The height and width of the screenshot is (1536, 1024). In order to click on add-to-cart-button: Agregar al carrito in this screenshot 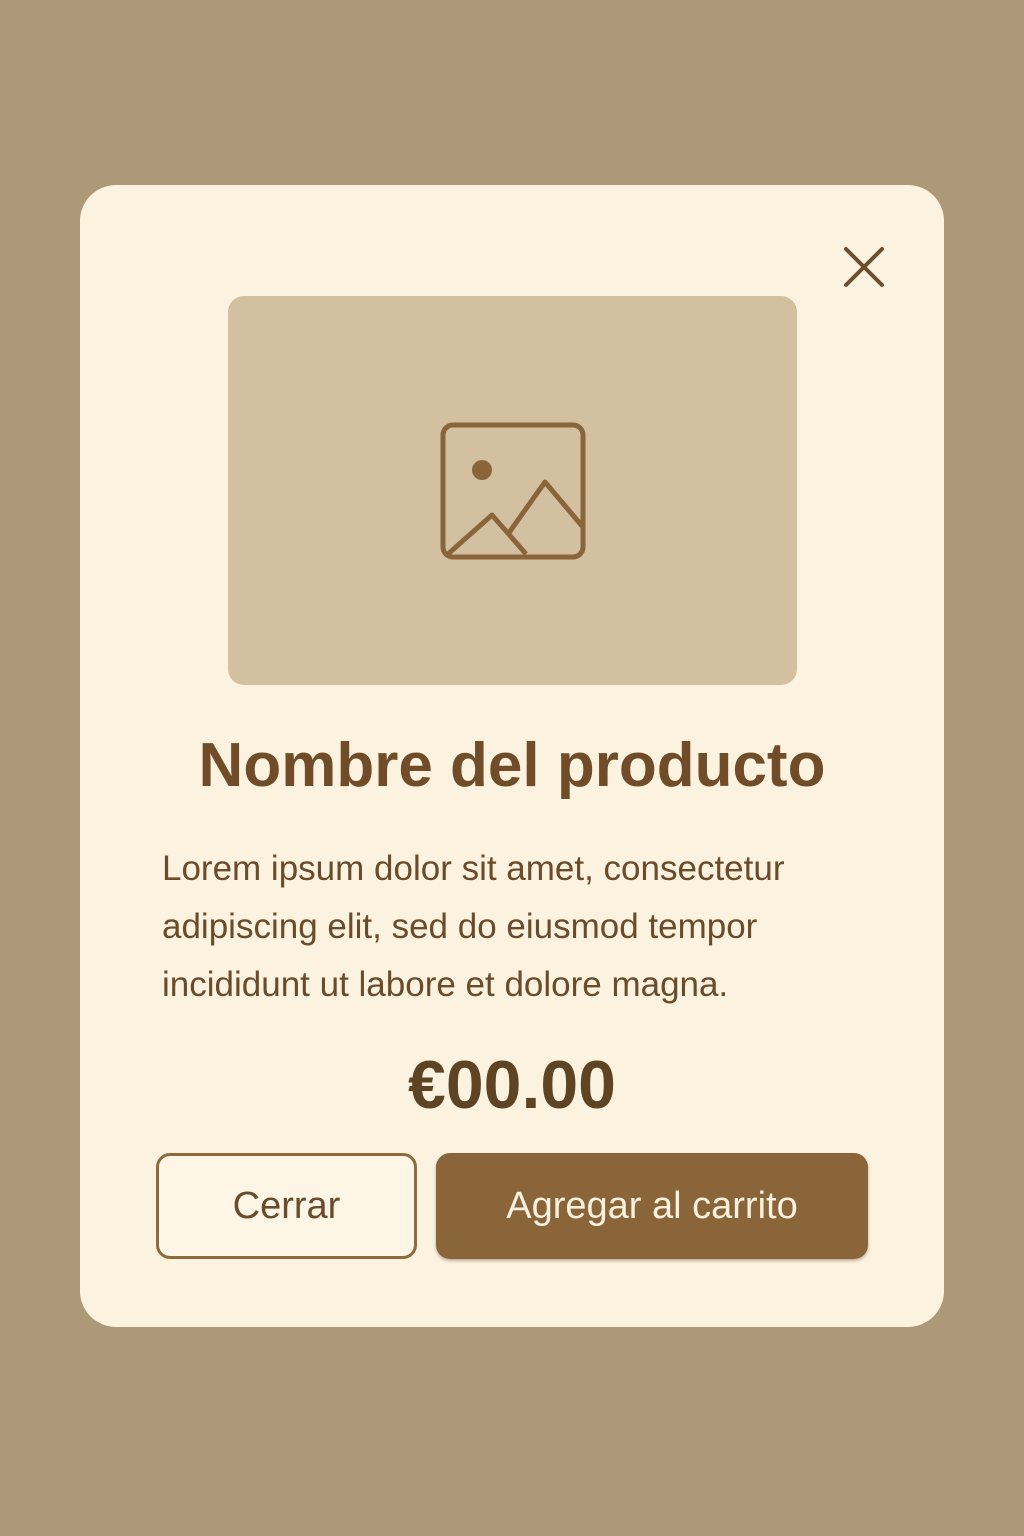, I will do `click(652, 1206)`.